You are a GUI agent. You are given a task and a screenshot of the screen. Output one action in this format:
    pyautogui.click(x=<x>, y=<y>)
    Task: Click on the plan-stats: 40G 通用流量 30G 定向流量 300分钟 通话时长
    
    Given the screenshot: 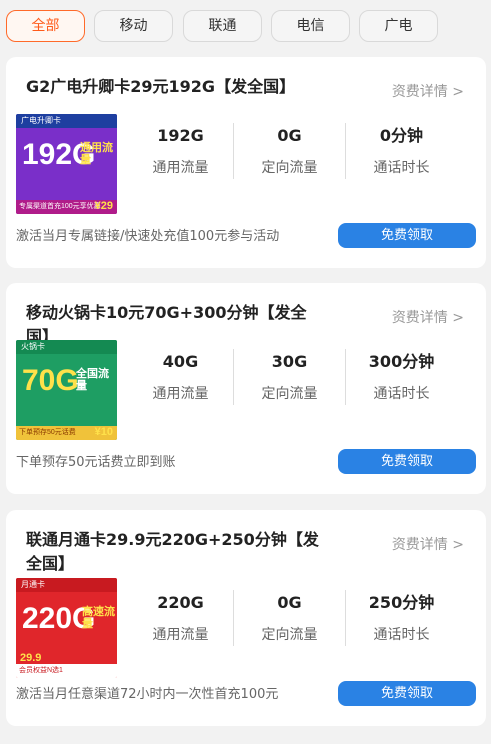 What is the action you would take?
    pyautogui.click(x=294, y=379)
    